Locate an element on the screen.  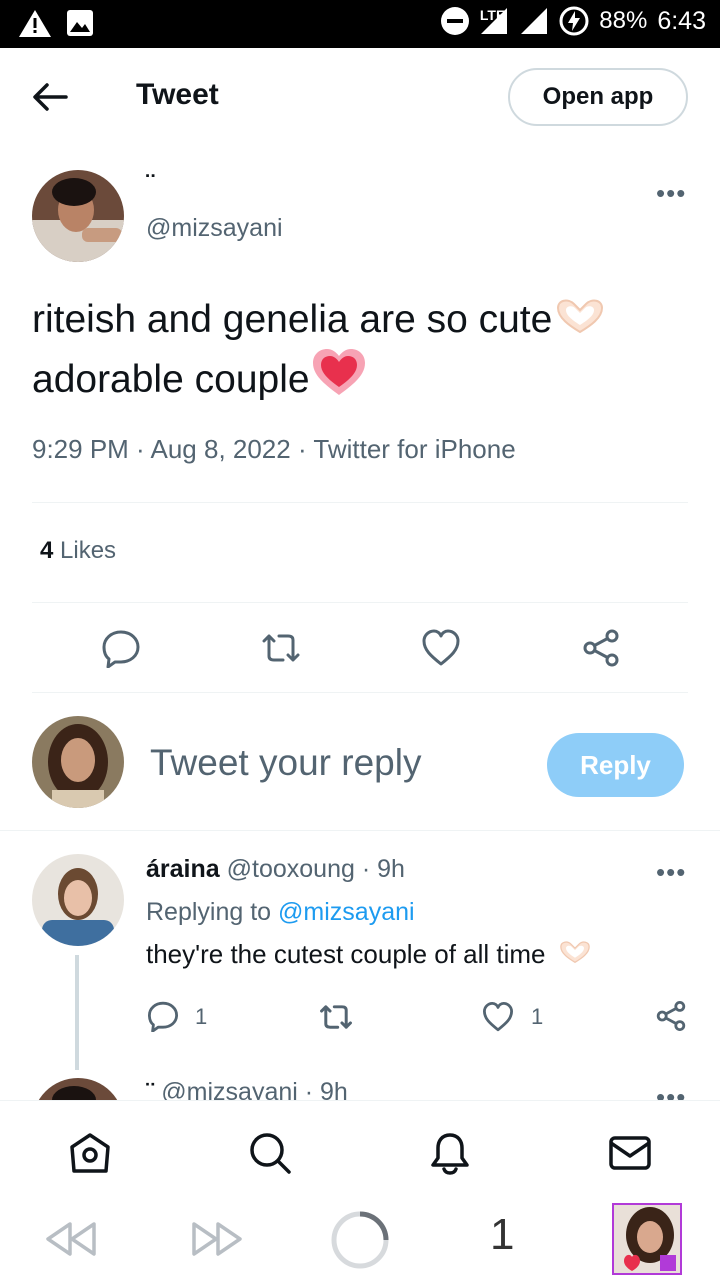
reply-handle-time: @tooxoung · 9h is located at coordinates (316, 869).